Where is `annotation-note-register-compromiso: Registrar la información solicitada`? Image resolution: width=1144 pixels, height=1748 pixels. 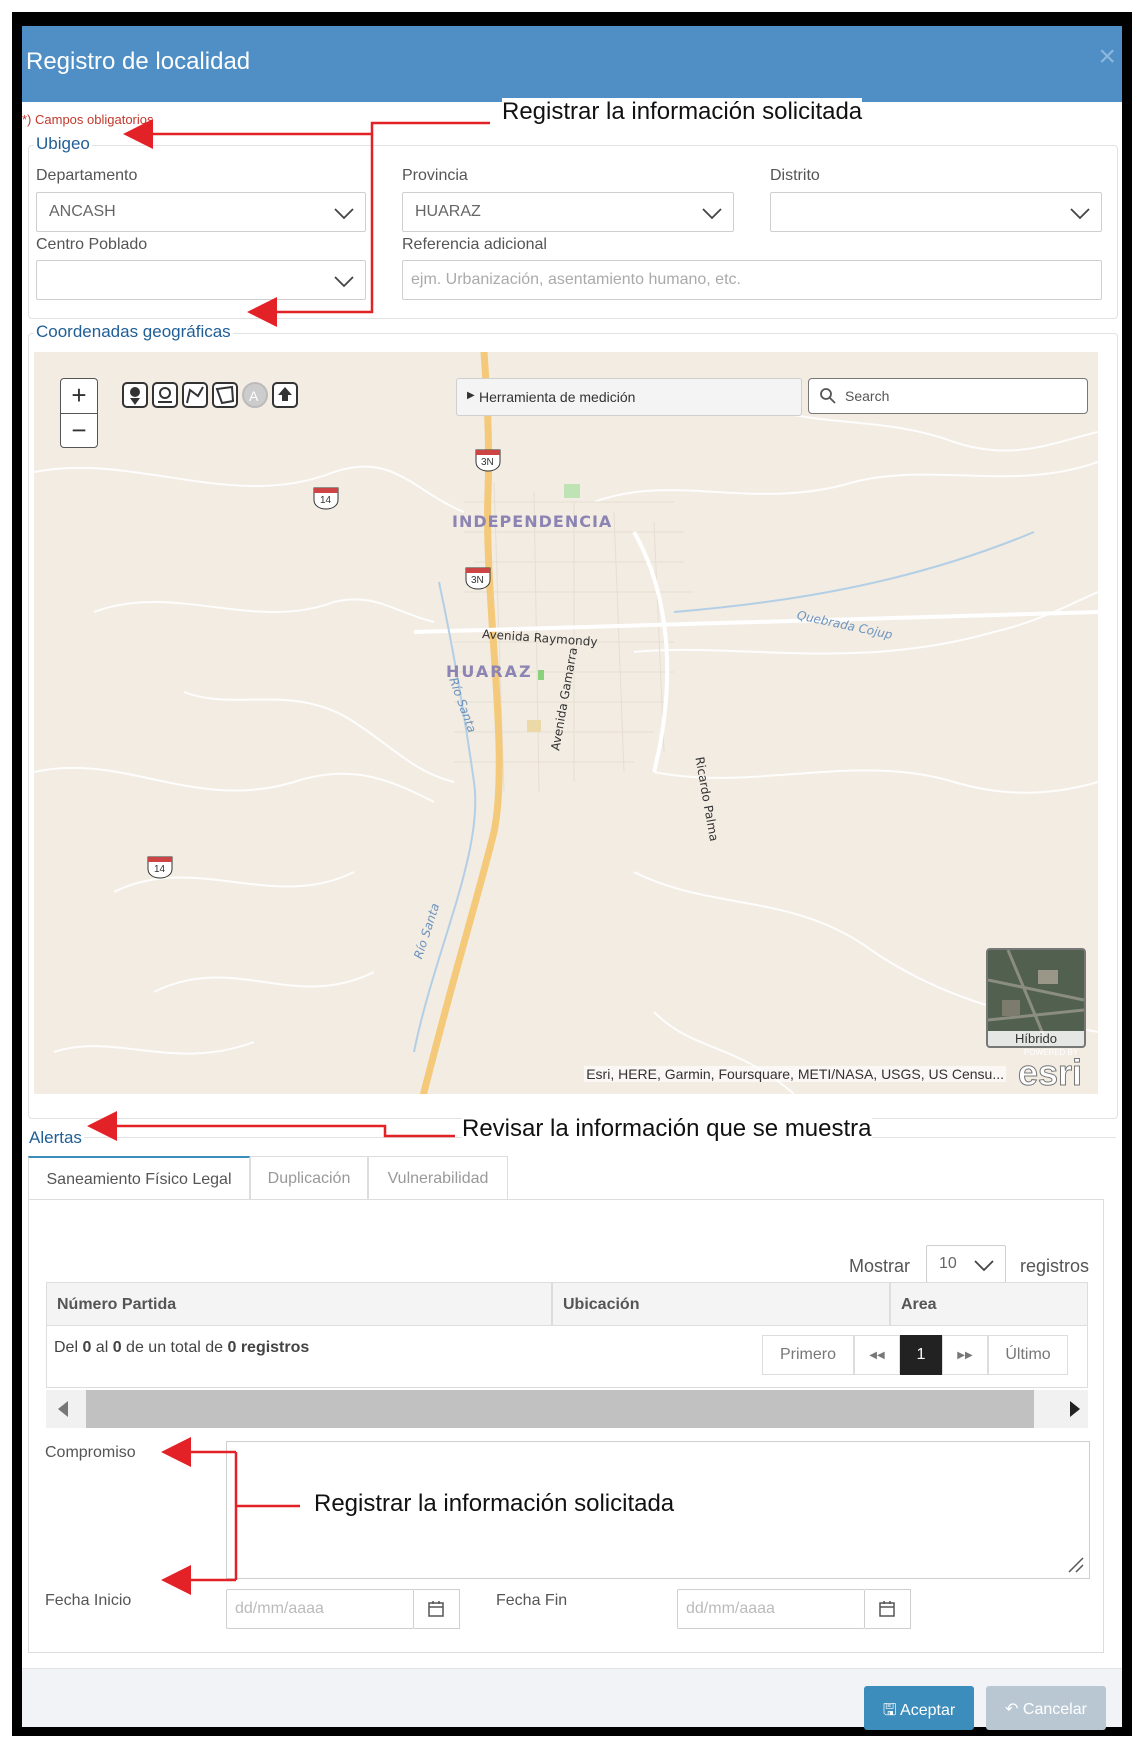 annotation-note-register-compromiso: Registrar la información solicitada is located at coordinates (494, 1504).